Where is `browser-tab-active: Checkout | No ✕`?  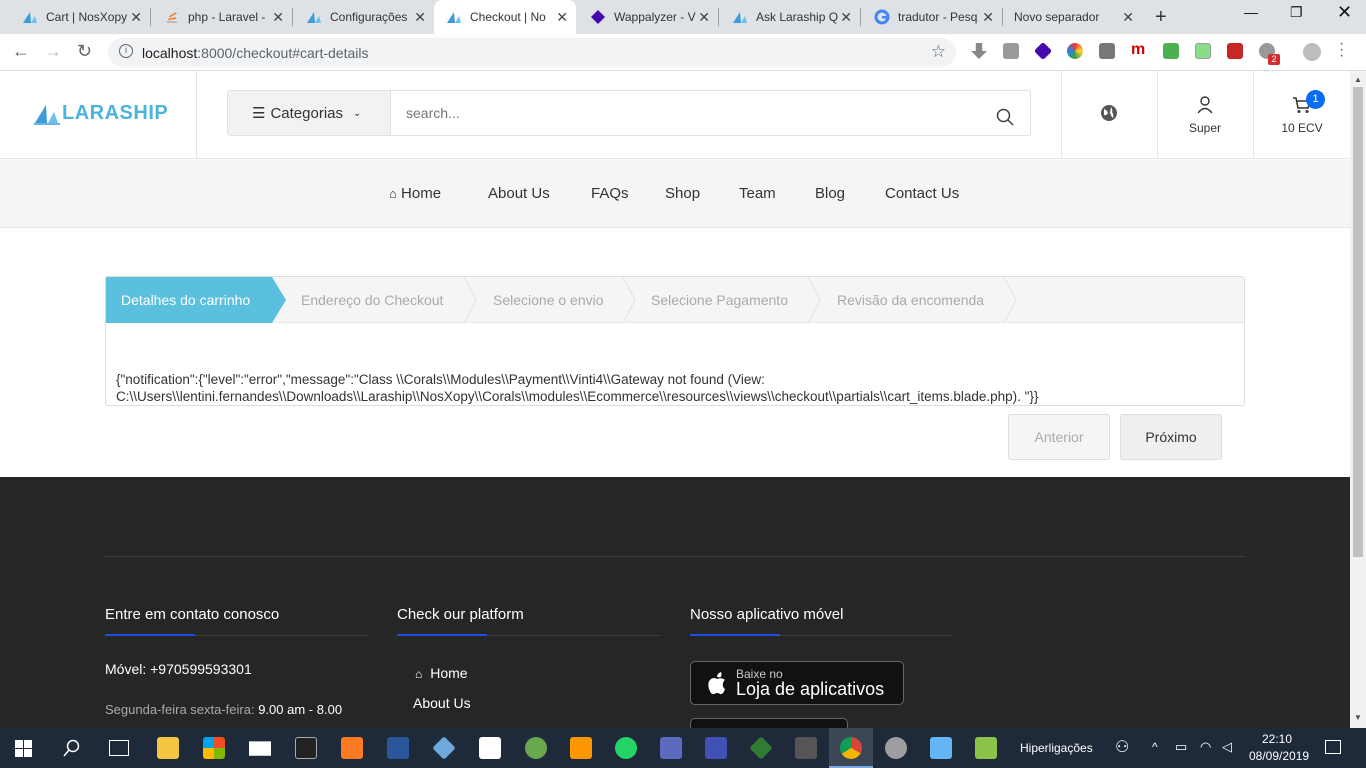
browser-tab-active: Checkout | No ✕ is located at coordinates (505, 17).